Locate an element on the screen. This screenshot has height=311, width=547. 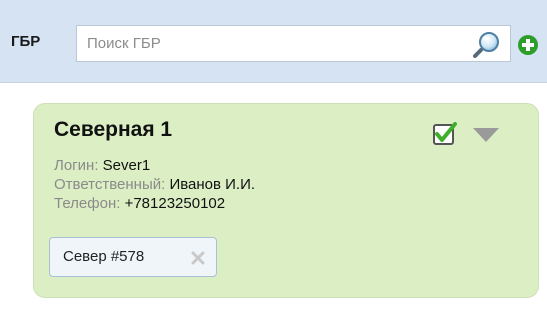
responsible-line: Ответственный: Иванов И.И. is located at coordinates (154, 185).